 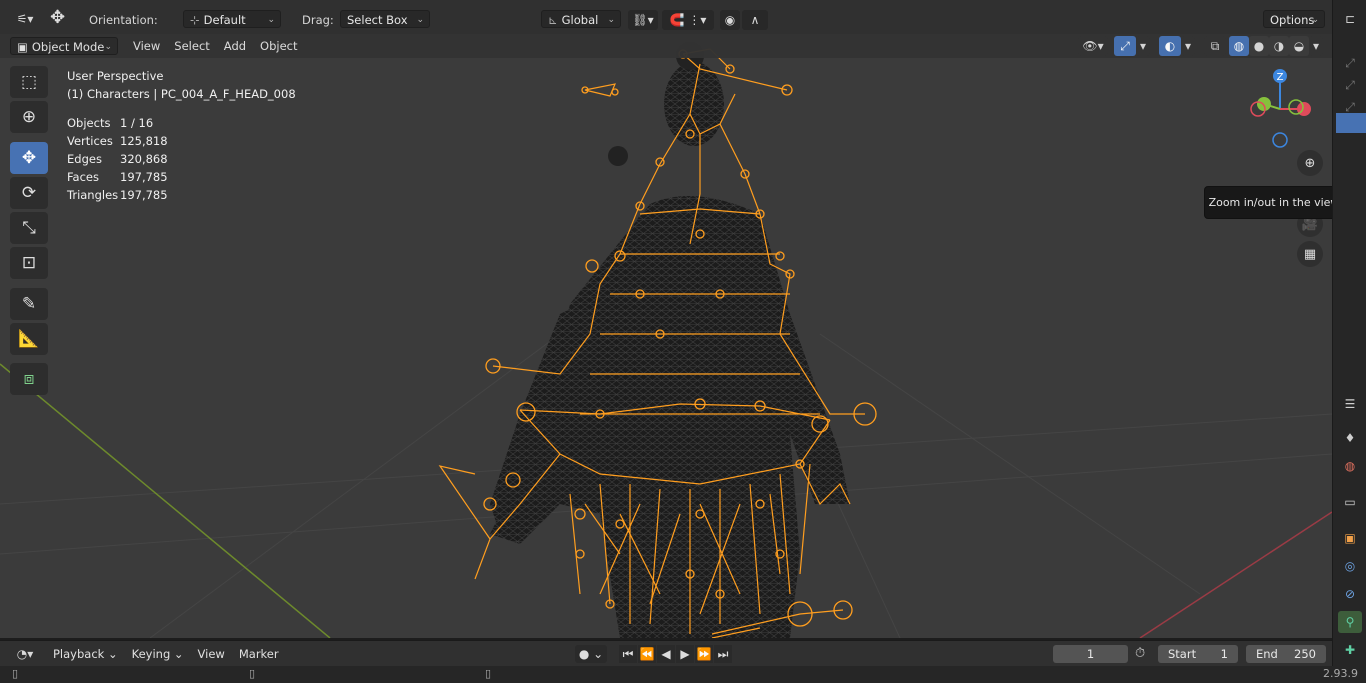 I want to click on orientation-label: Orientation:, so click(x=123, y=20).